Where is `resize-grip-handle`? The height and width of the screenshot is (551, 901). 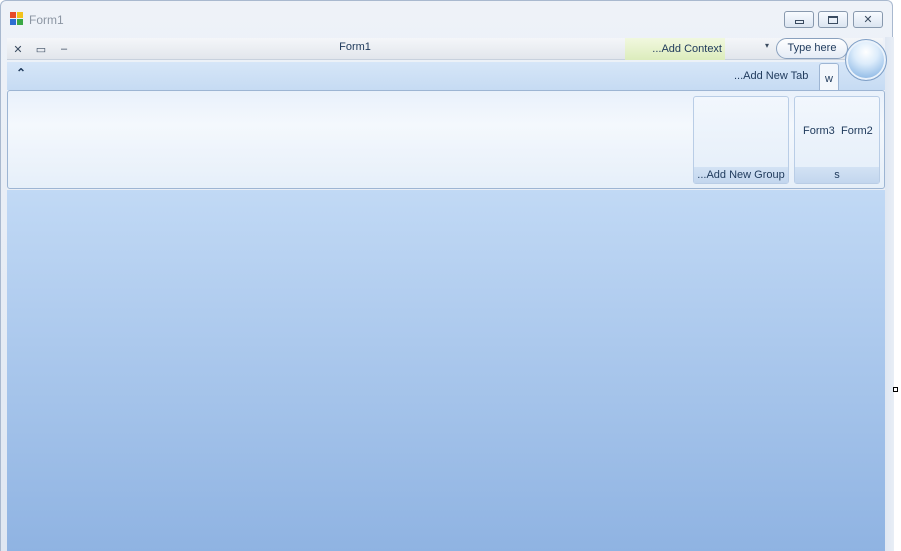
resize-grip-handle is located at coordinates (895, 389).